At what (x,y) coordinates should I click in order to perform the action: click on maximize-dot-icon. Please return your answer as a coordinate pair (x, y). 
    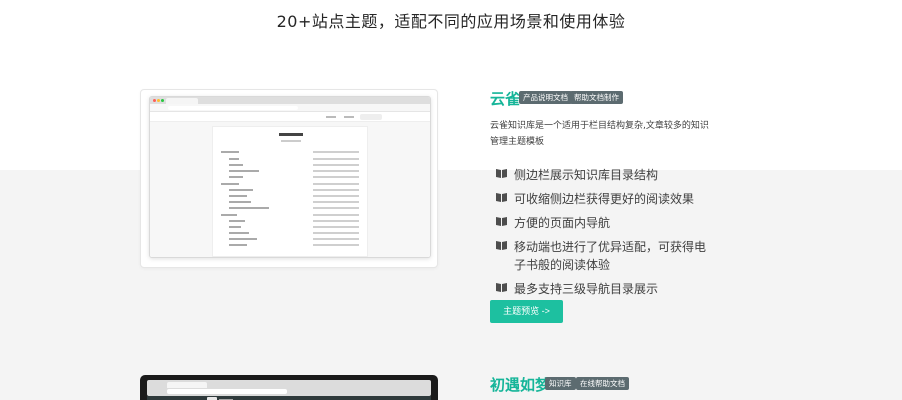
    Looking at the image, I should click on (162, 100).